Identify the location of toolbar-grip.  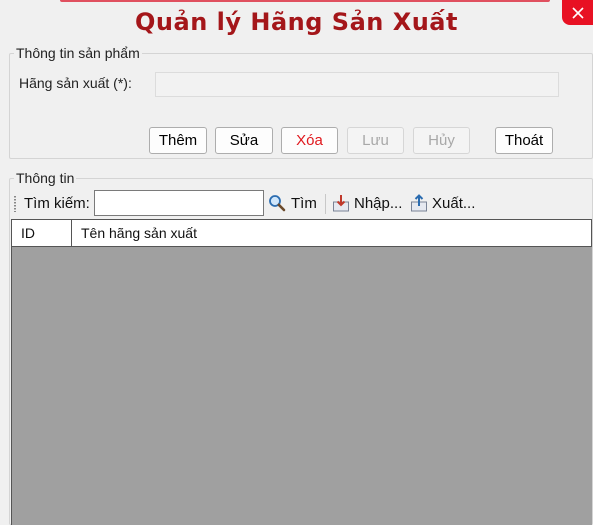
(15, 204).